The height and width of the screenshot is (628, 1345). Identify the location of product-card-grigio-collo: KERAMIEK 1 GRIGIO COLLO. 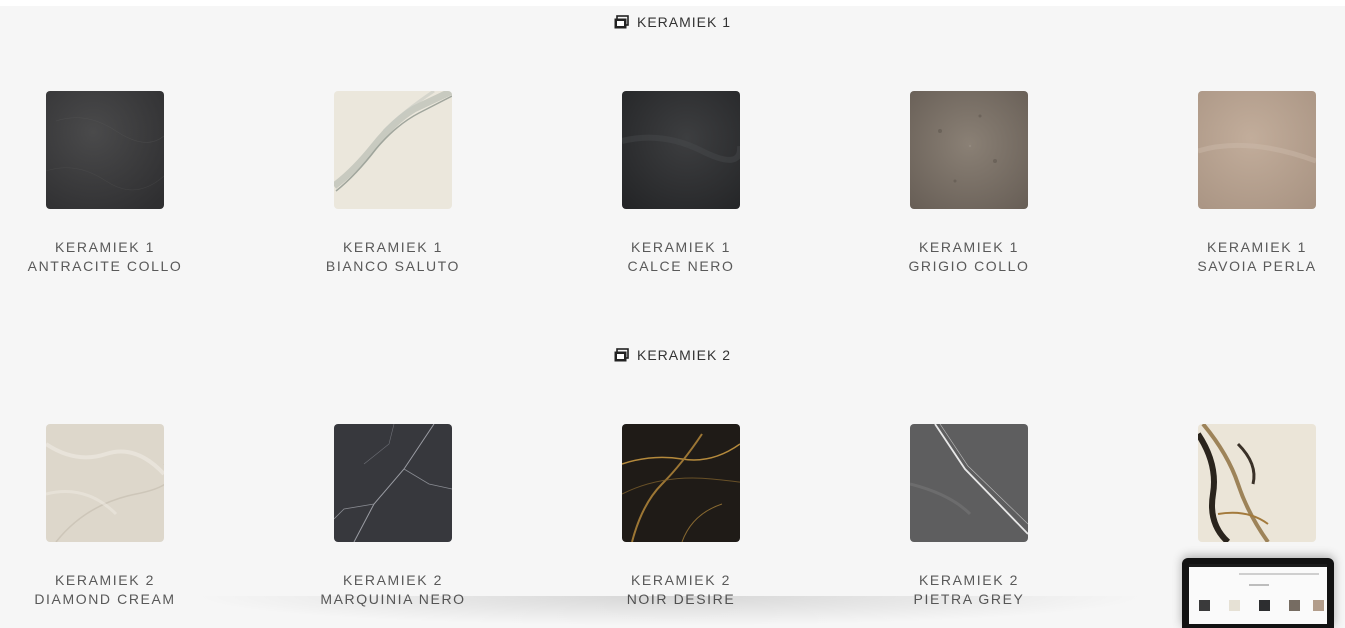
(969, 183).